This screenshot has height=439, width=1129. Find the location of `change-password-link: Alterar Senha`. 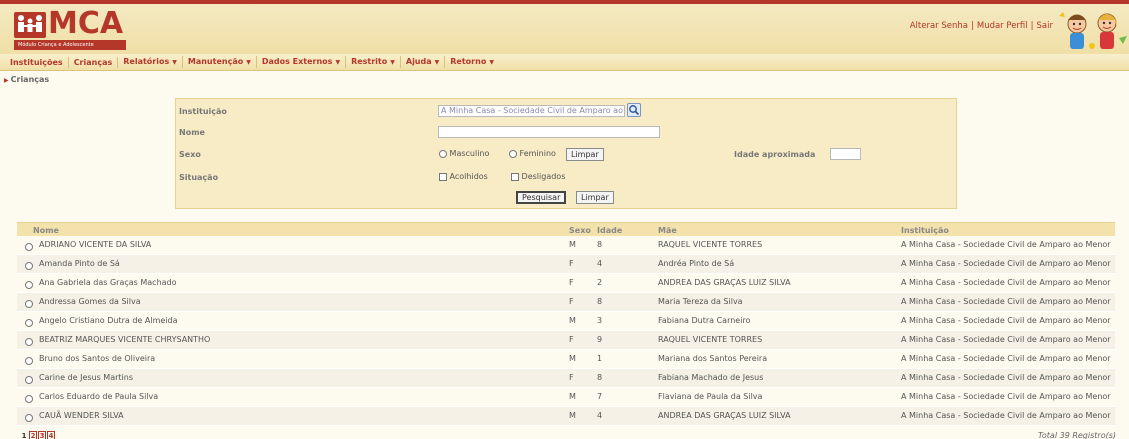

change-password-link: Alterar Senha is located at coordinates (939, 26).